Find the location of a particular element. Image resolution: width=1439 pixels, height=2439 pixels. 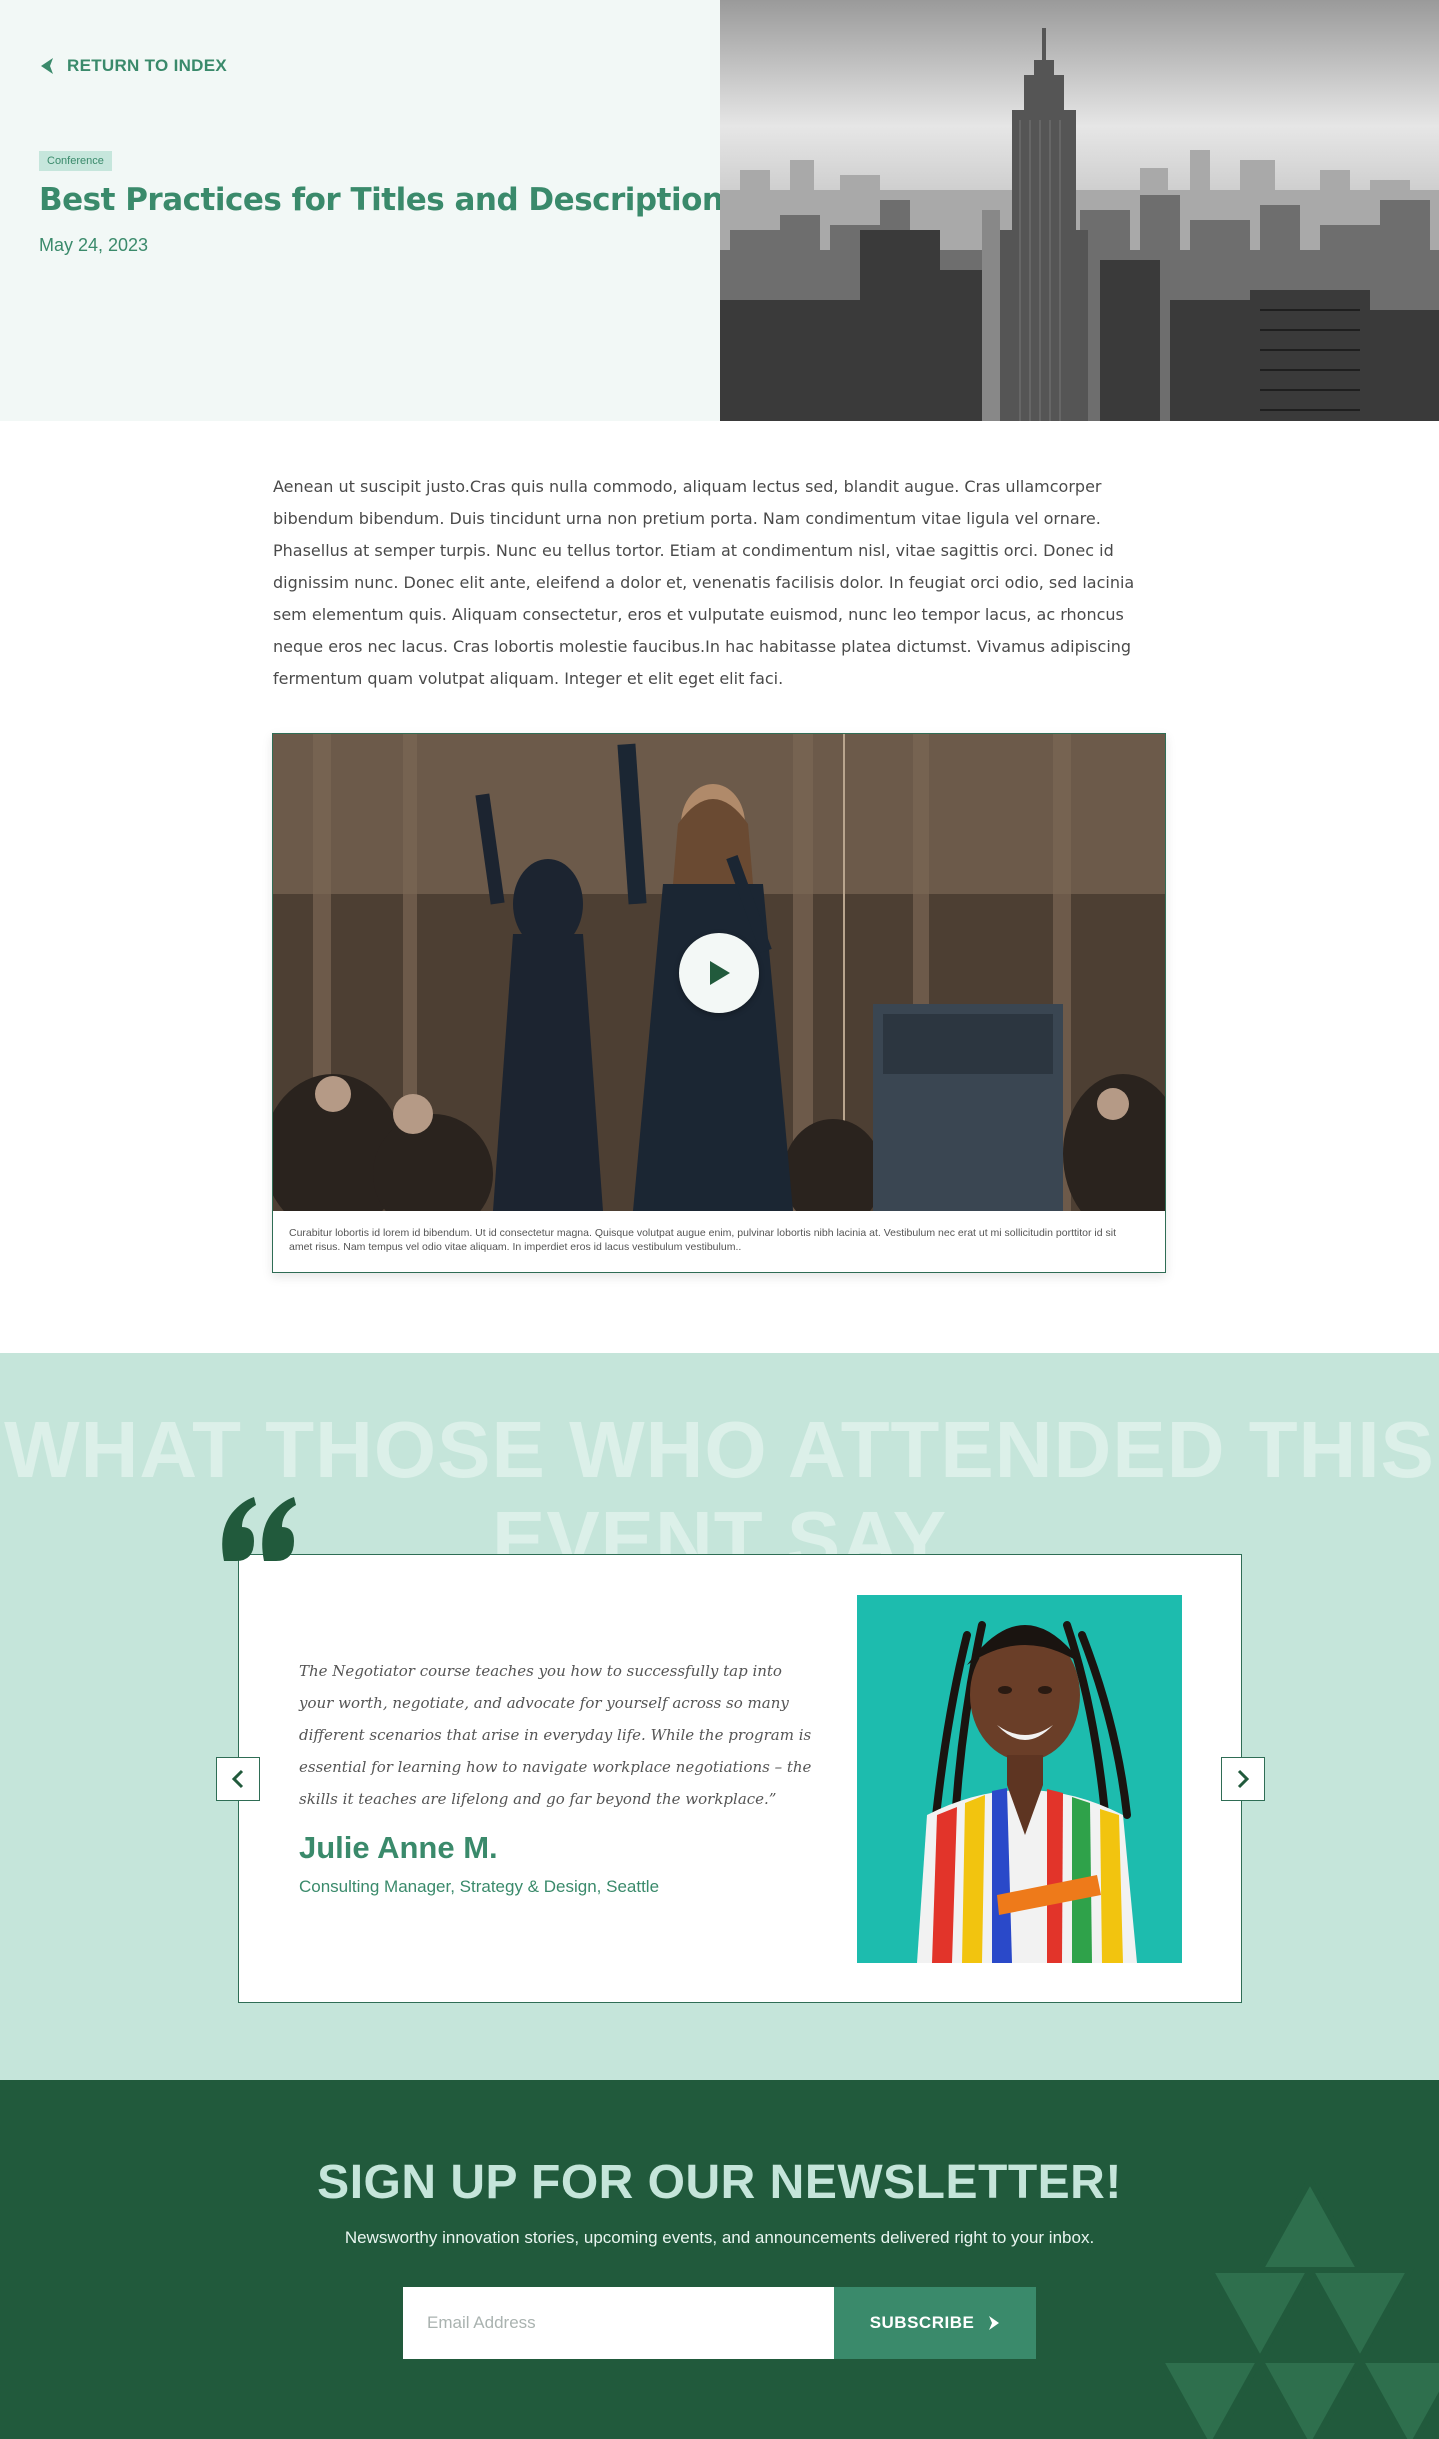

play-icon is located at coordinates (720, 973).